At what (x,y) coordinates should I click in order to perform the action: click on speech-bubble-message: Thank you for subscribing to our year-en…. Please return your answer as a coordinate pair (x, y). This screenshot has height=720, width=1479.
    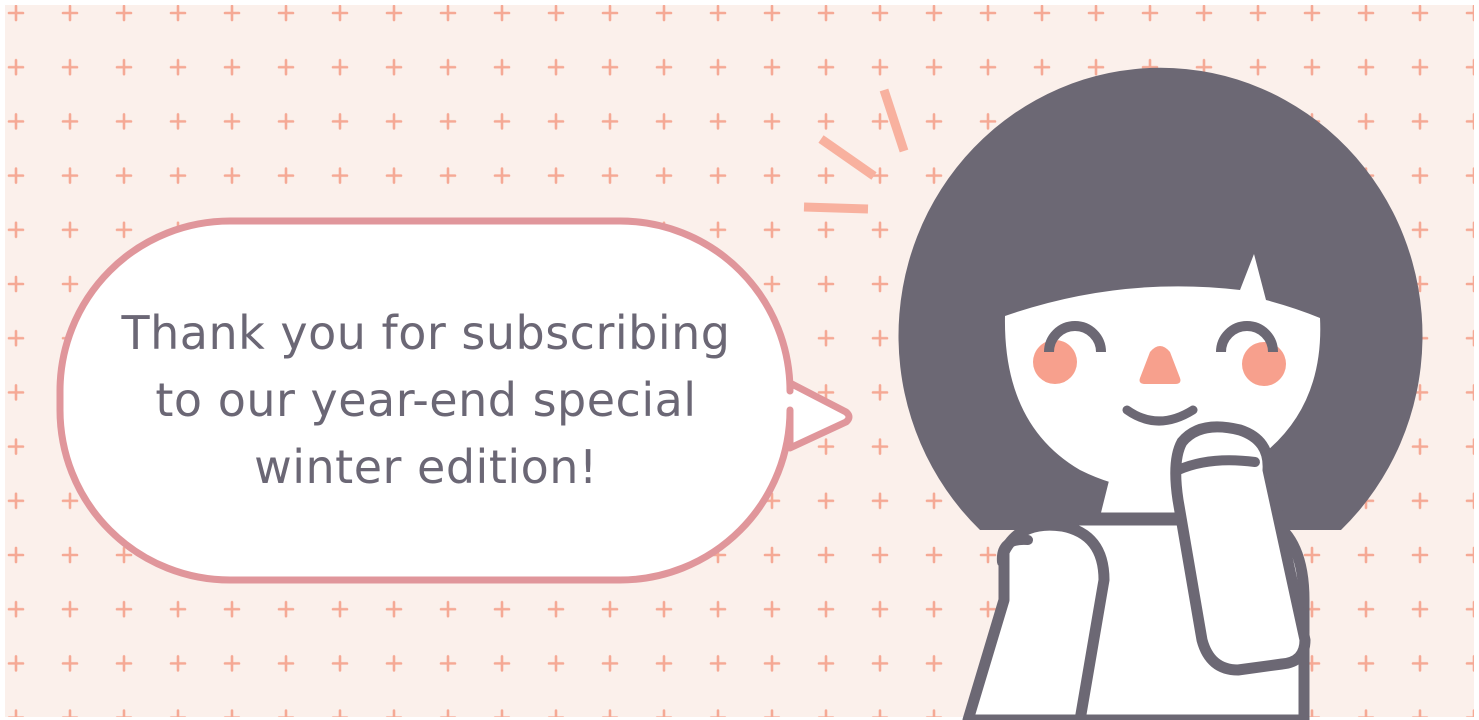
    Looking at the image, I should click on (426, 400).